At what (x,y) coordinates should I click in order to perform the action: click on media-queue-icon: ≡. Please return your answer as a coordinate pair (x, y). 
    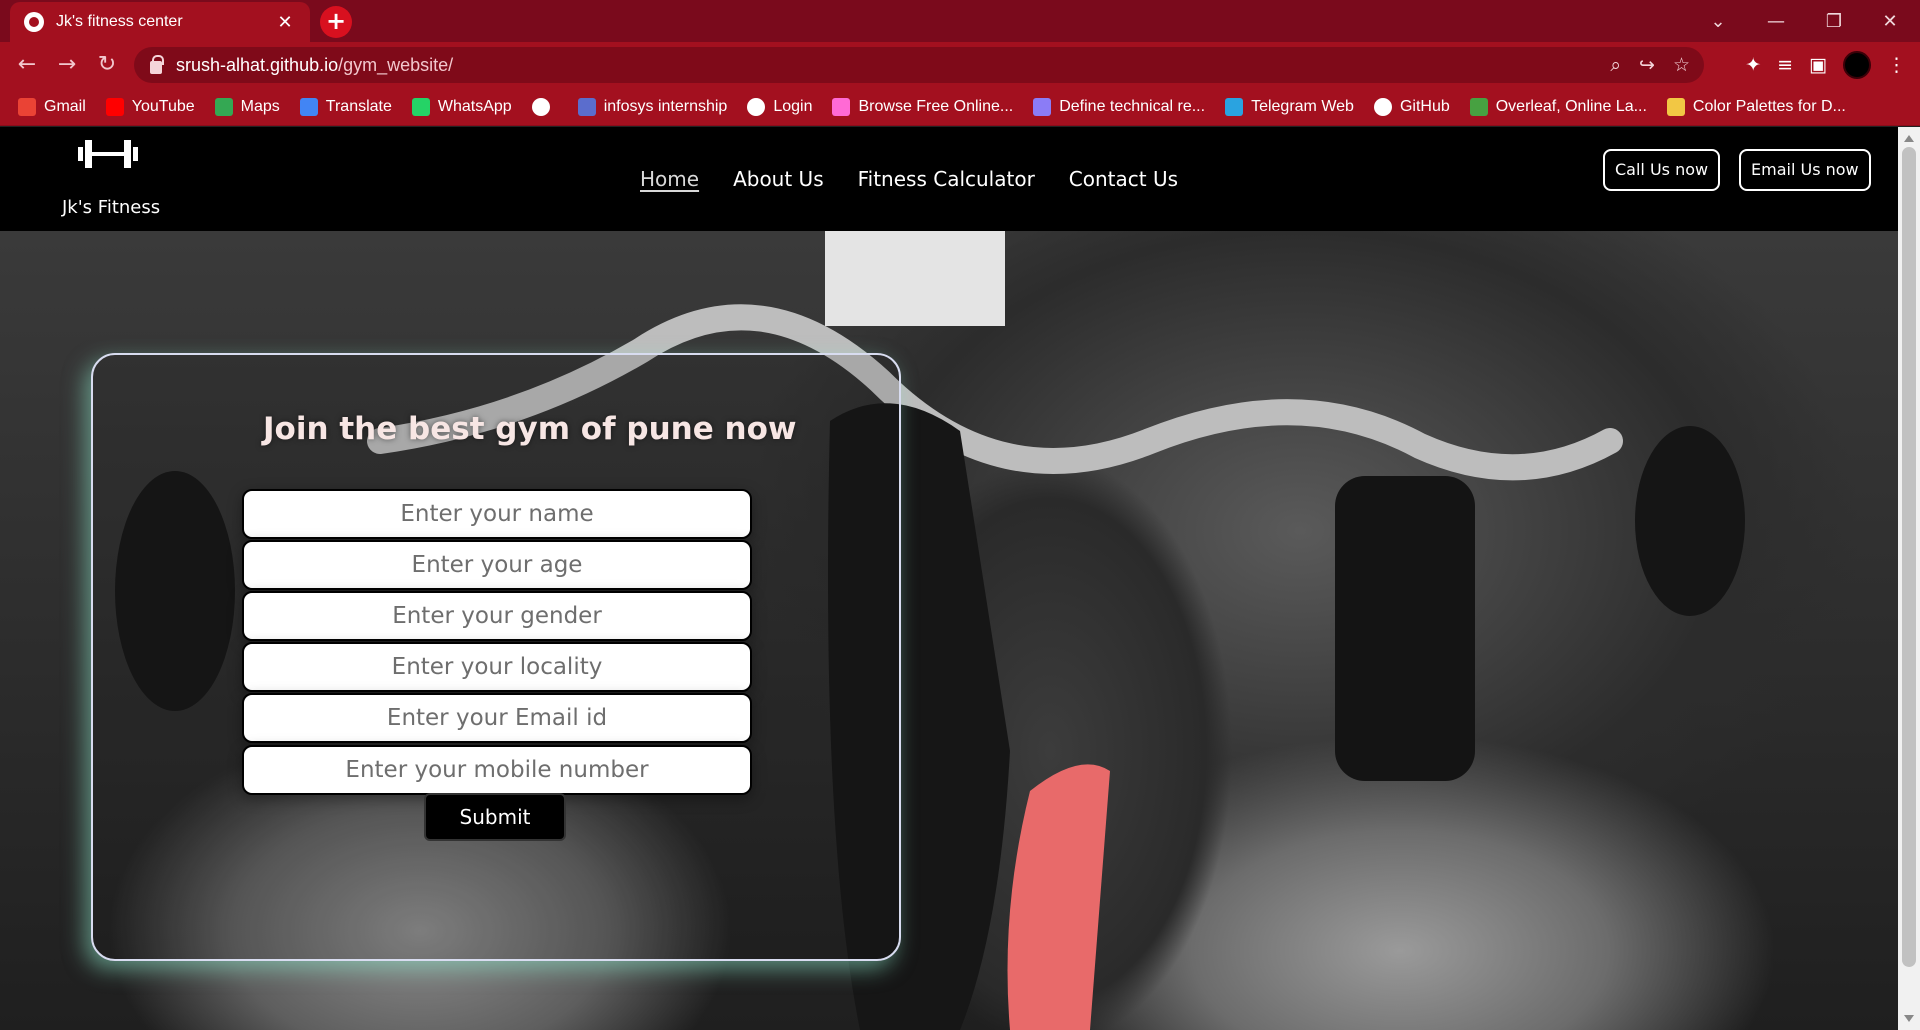
    Looking at the image, I should click on (1785, 65).